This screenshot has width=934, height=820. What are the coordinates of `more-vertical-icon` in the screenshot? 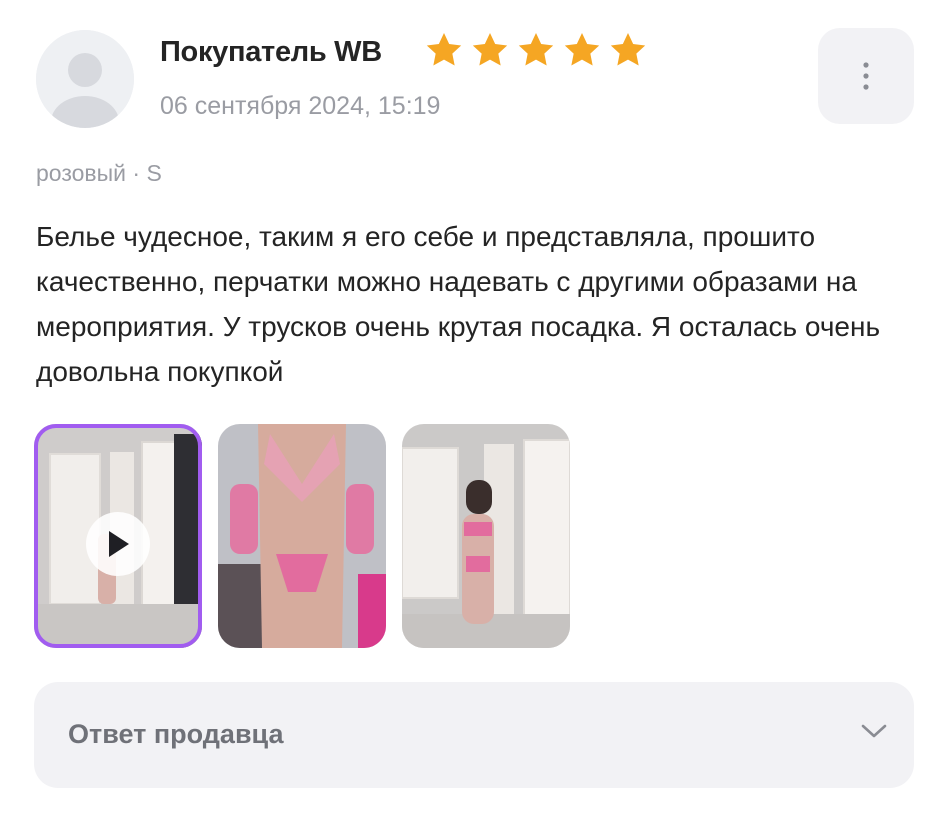 It's located at (866, 76).